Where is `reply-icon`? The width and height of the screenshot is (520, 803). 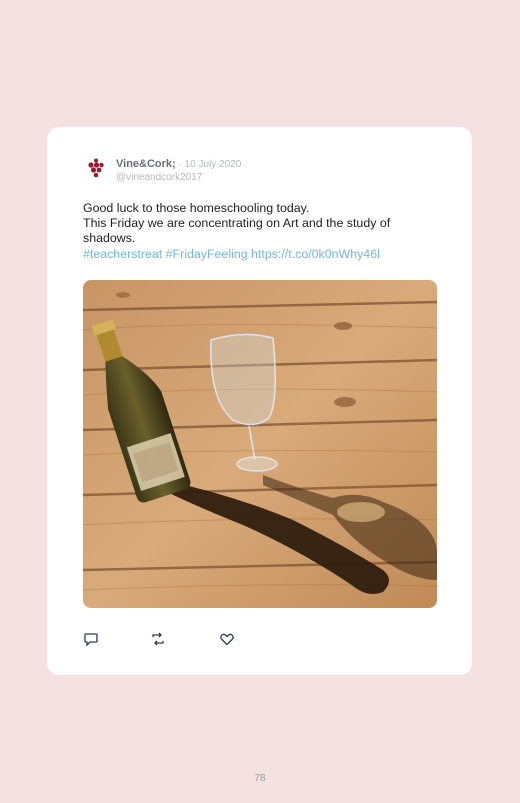
reply-icon is located at coordinates (91, 639).